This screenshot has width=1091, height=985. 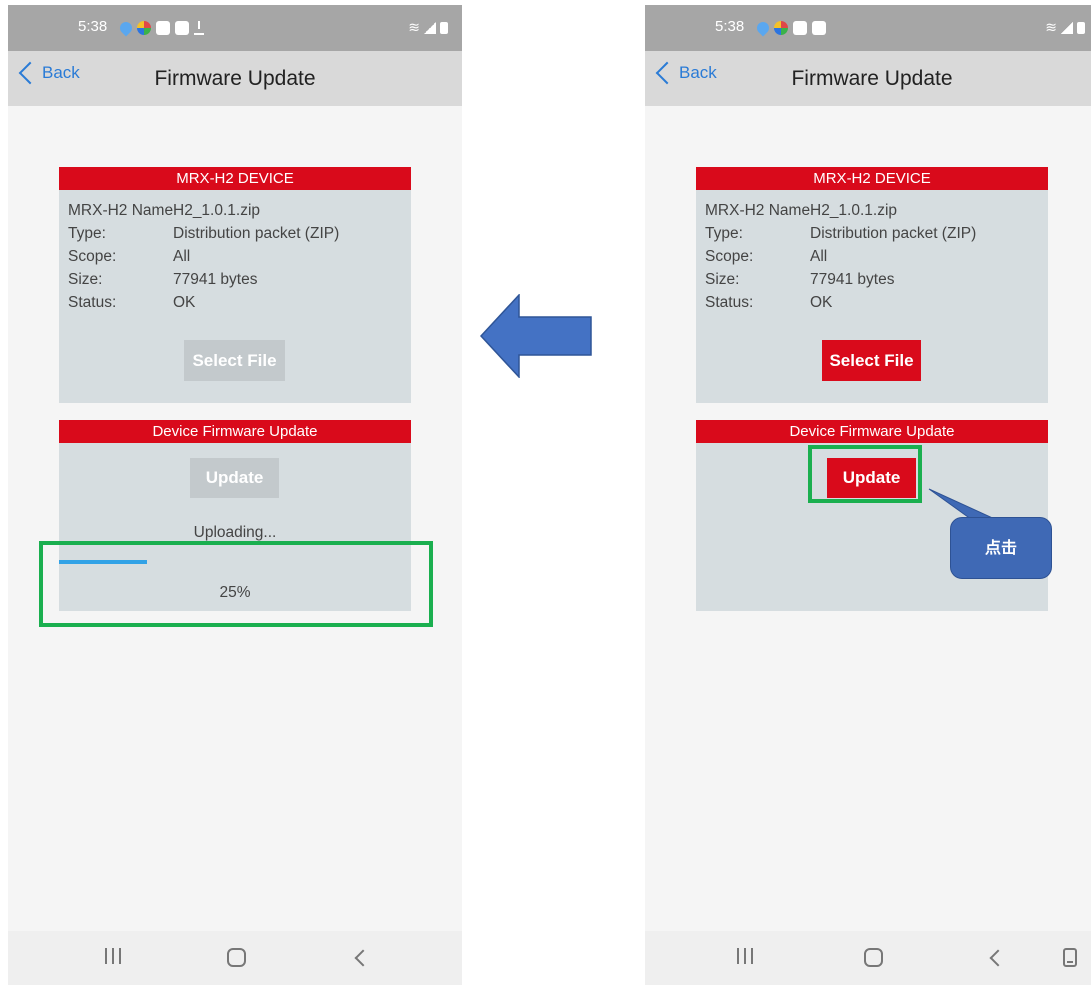 What do you see at coordinates (1070, 957) in the screenshot?
I see `keyboard-toggle-icon` at bounding box center [1070, 957].